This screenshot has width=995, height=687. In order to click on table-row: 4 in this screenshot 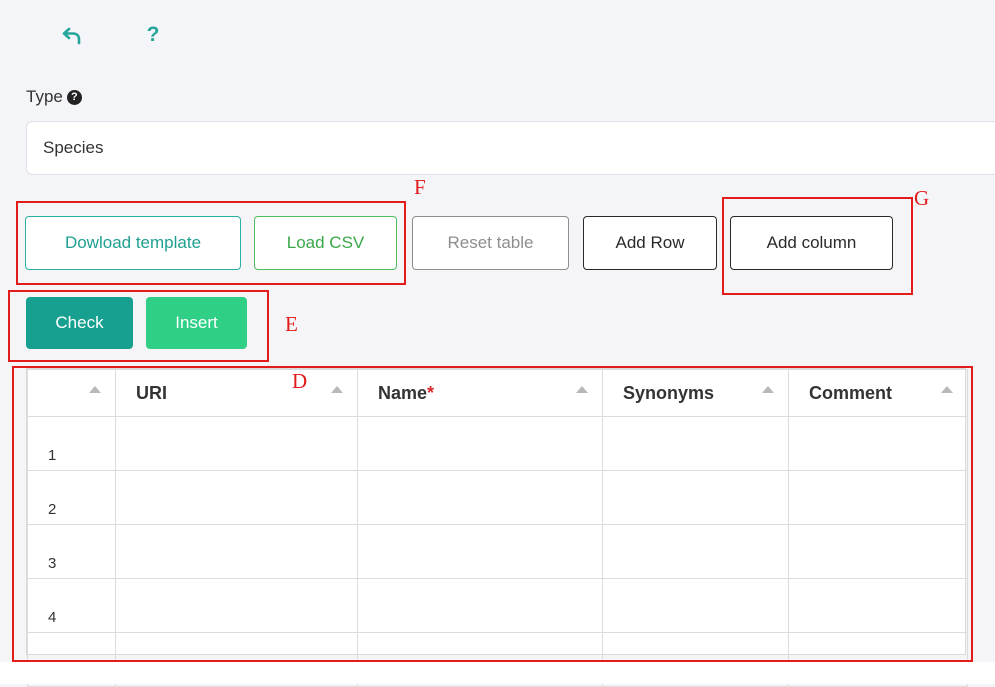, I will do `click(497, 605)`.